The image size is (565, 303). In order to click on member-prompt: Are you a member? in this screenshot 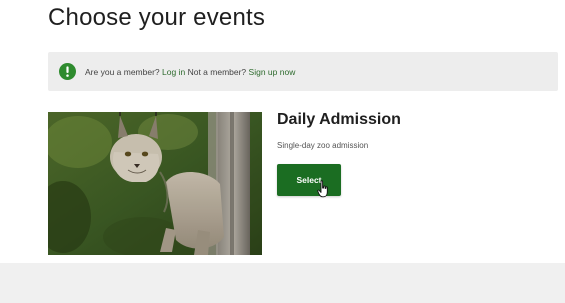, I will do `click(122, 71)`.